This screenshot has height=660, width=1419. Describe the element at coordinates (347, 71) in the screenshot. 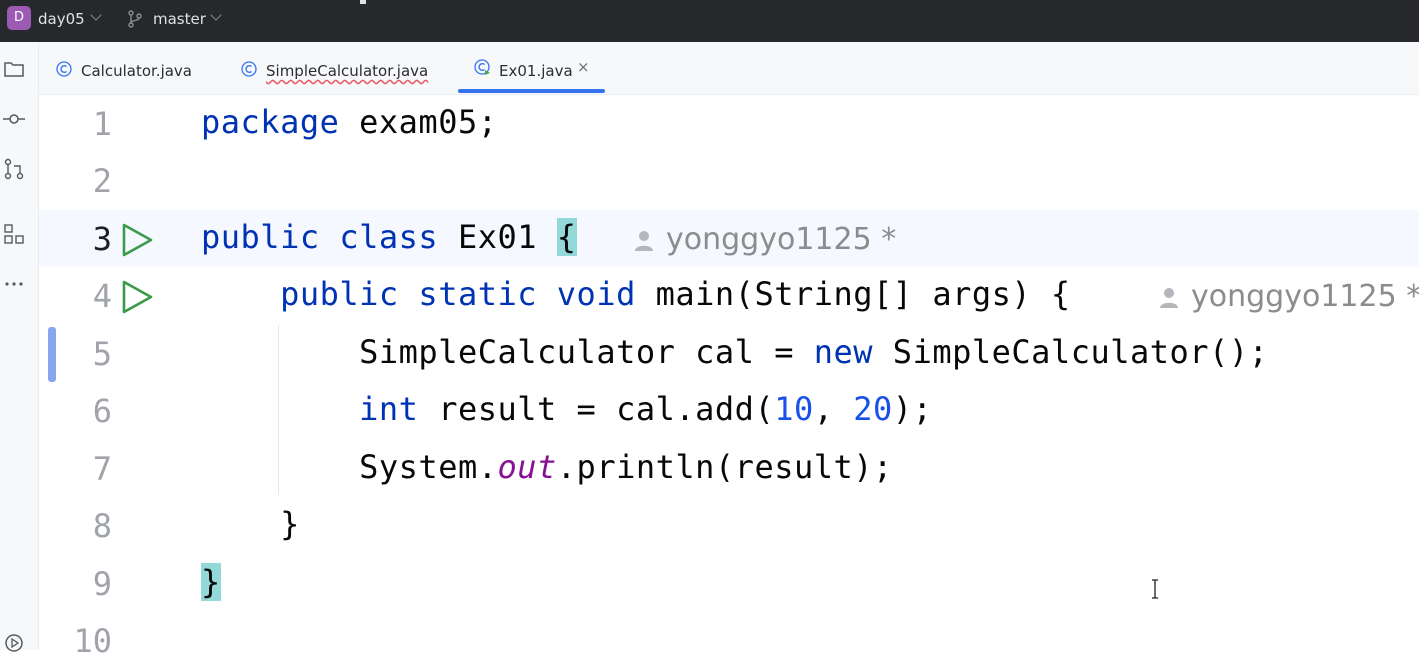

I see `tab-label: SimpleCalculator.java` at that location.